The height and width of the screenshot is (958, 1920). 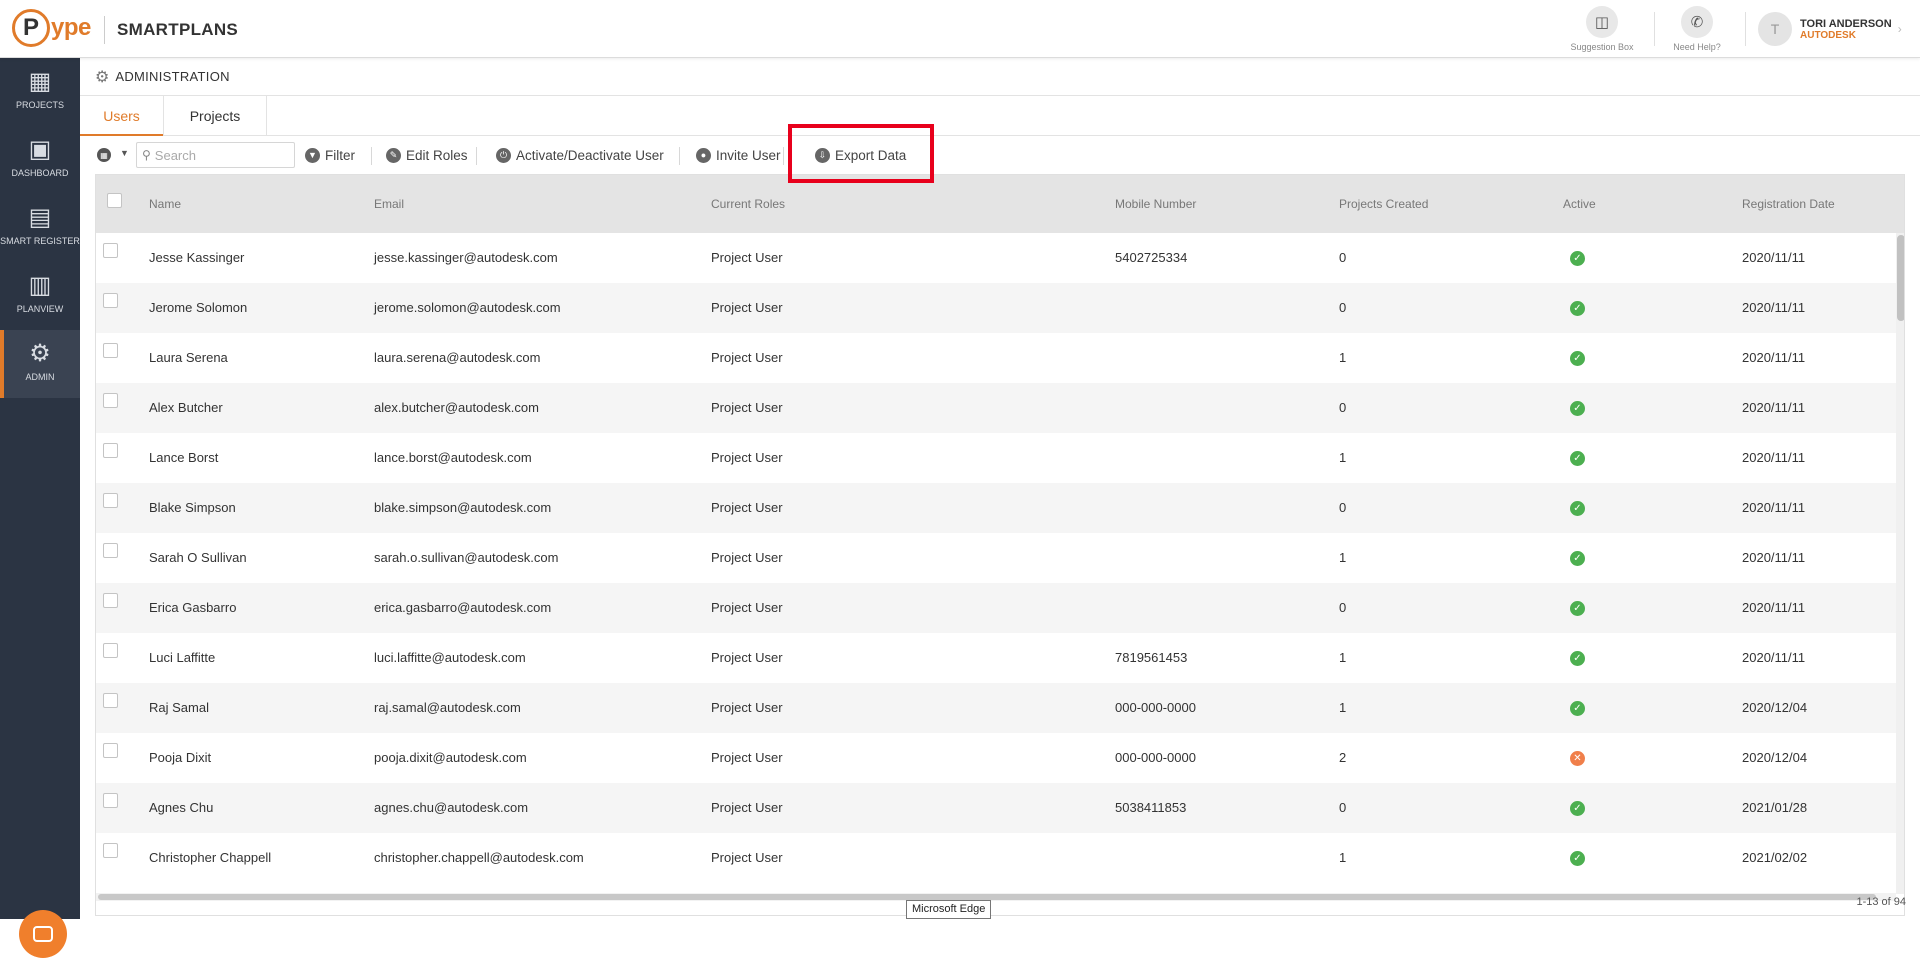 What do you see at coordinates (186, 407) in the screenshot?
I see `cell-name: Alex Butcher` at bounding box center [186, 407].